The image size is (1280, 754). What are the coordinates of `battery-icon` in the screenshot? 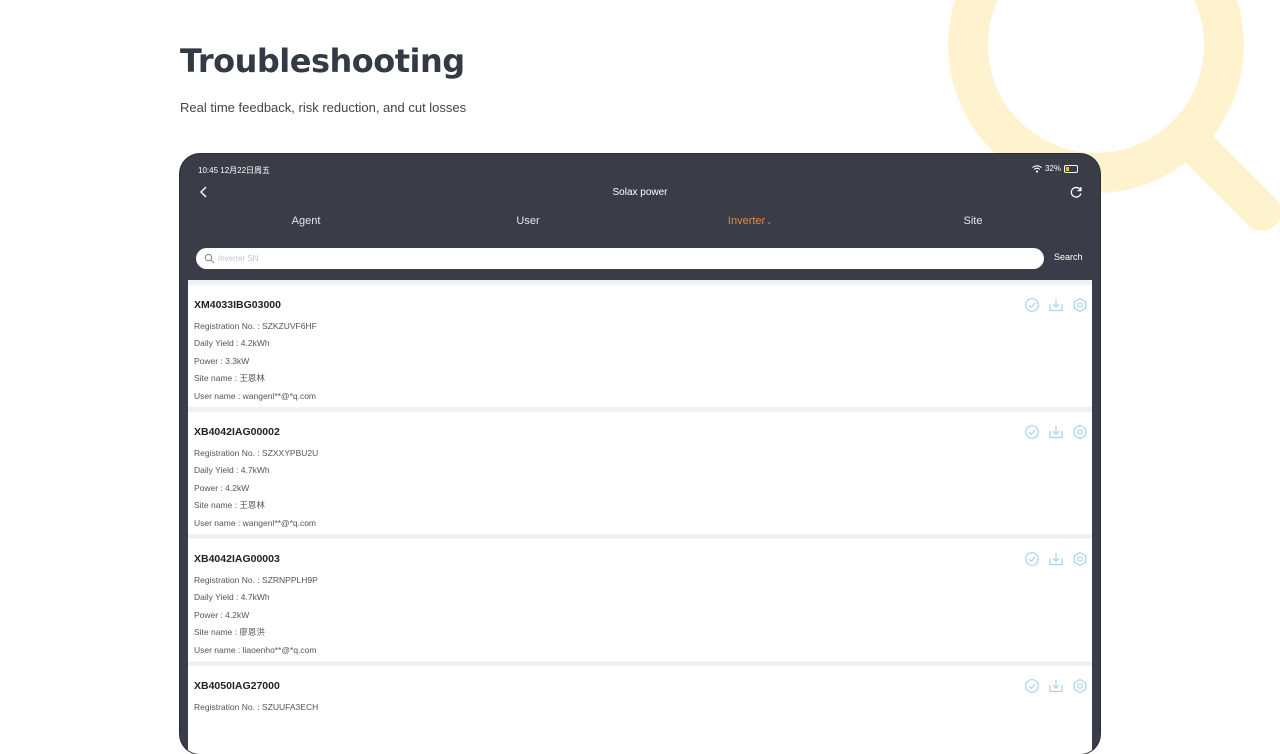 It's located at (1071, 168).